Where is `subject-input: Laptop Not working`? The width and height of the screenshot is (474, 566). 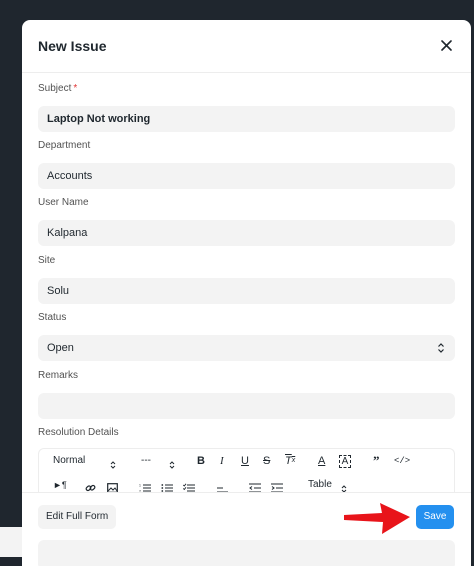
subject-input: Laptop Not working is located at coordinates (246, 119).